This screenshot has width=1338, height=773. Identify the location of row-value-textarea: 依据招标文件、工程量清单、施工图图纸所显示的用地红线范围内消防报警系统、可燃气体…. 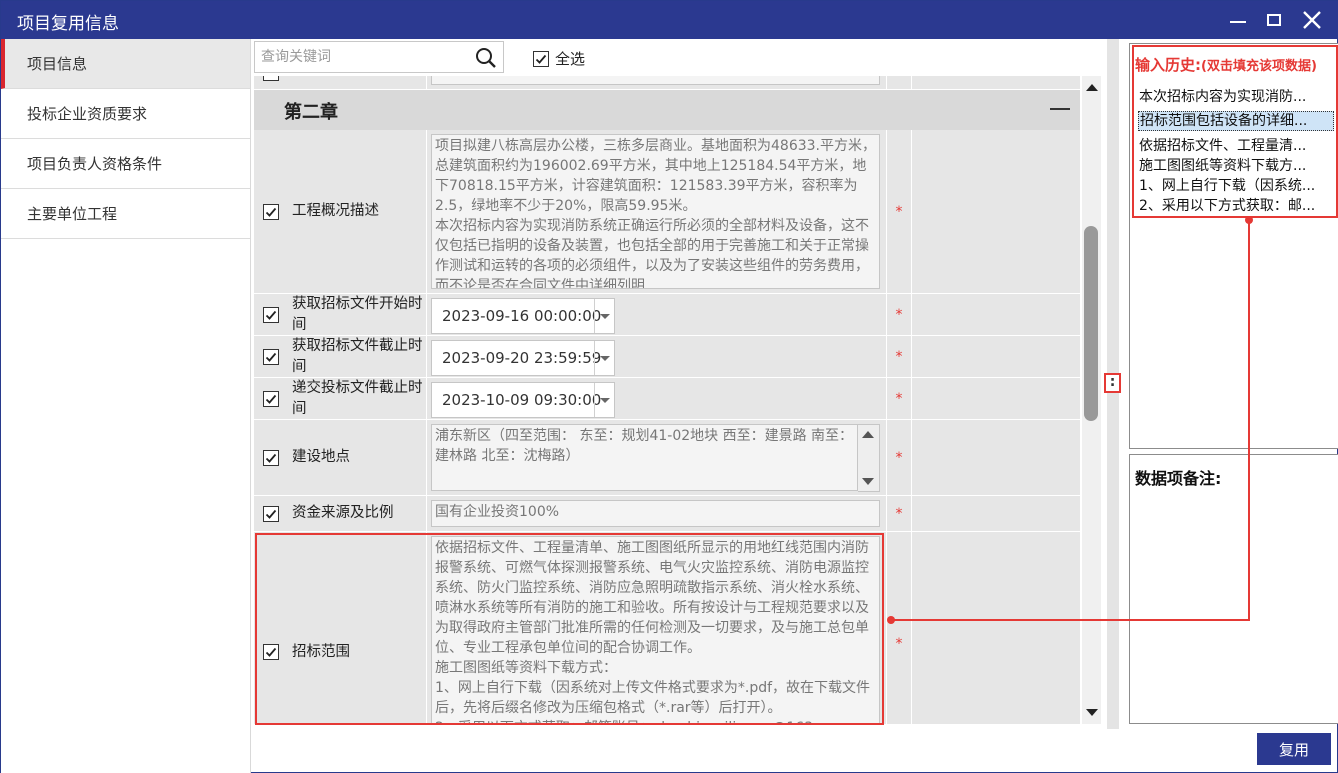
(655, 630).